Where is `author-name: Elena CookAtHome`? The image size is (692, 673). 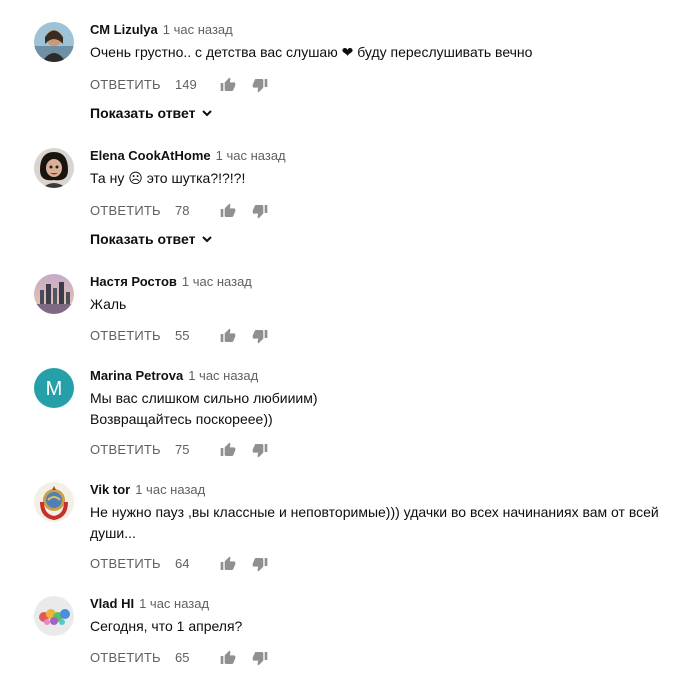 author-name: Elena CookAtHome is located at coordinates (150, 155).